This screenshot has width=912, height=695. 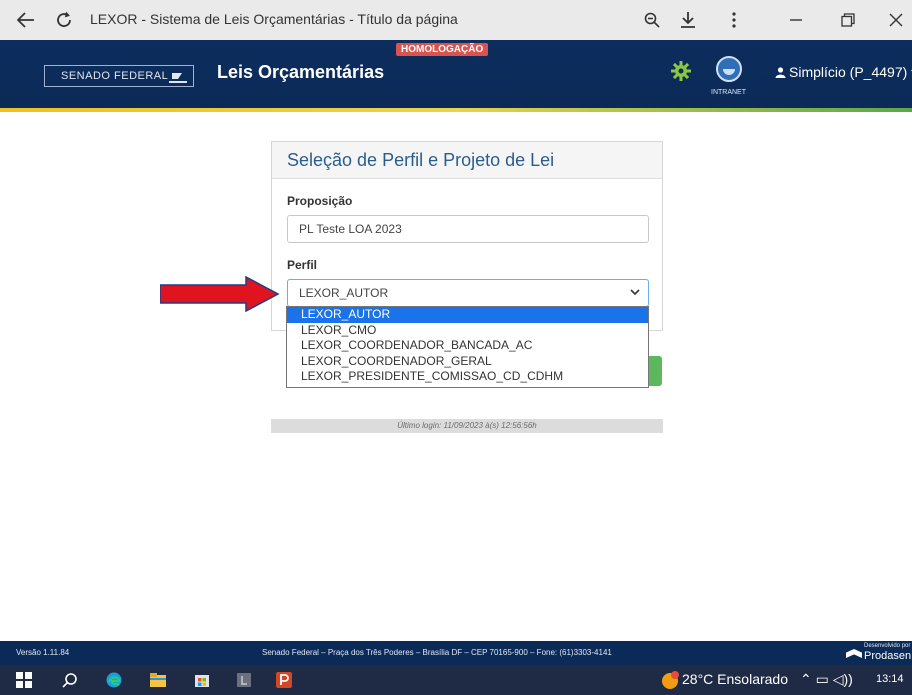 What do you see at coordinates (896, 20) in the screenshot?
I see `close-icon` at bounding box center [896, 20].